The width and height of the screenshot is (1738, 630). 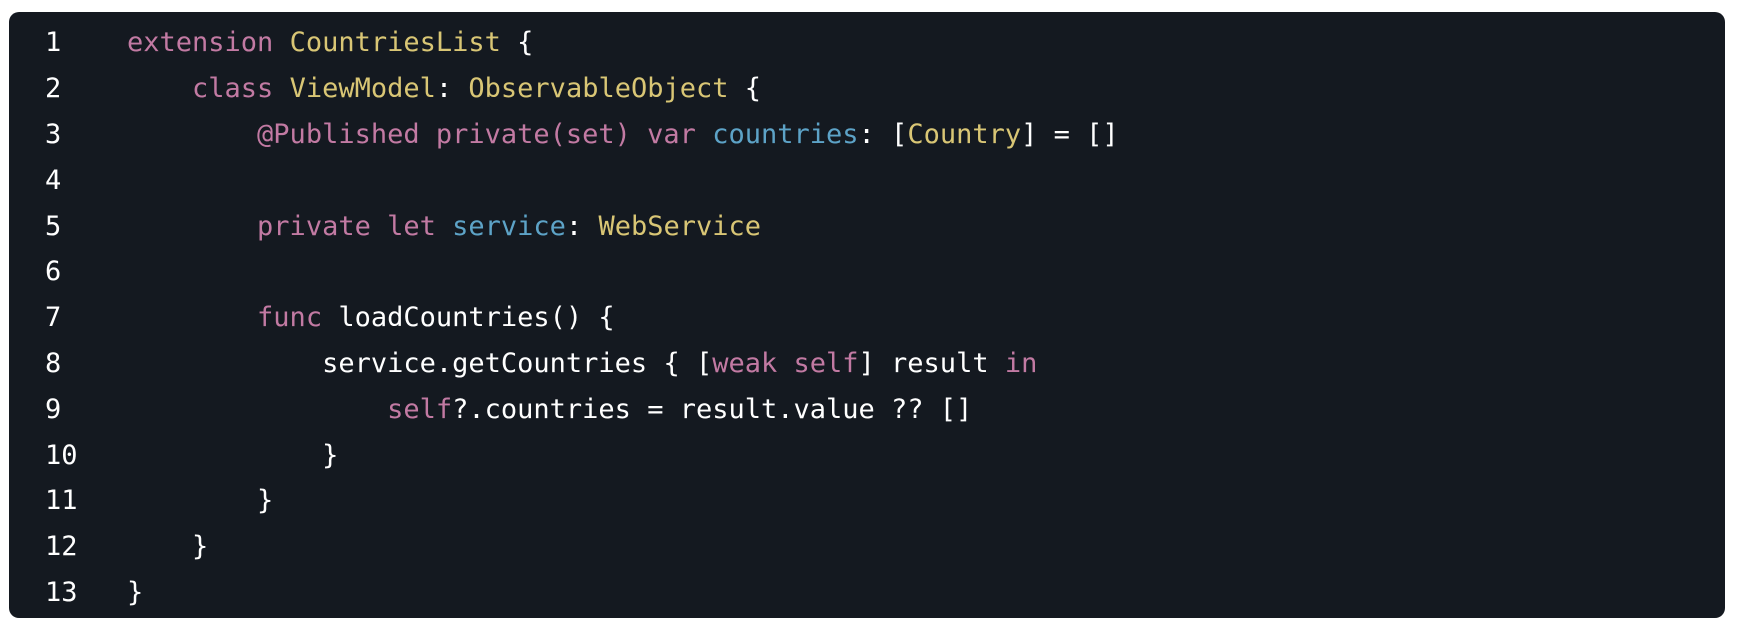 What do you see at coordinates (420, 409) in the screenshot?
I see `code-token: self` at bounding box center [420, 409].